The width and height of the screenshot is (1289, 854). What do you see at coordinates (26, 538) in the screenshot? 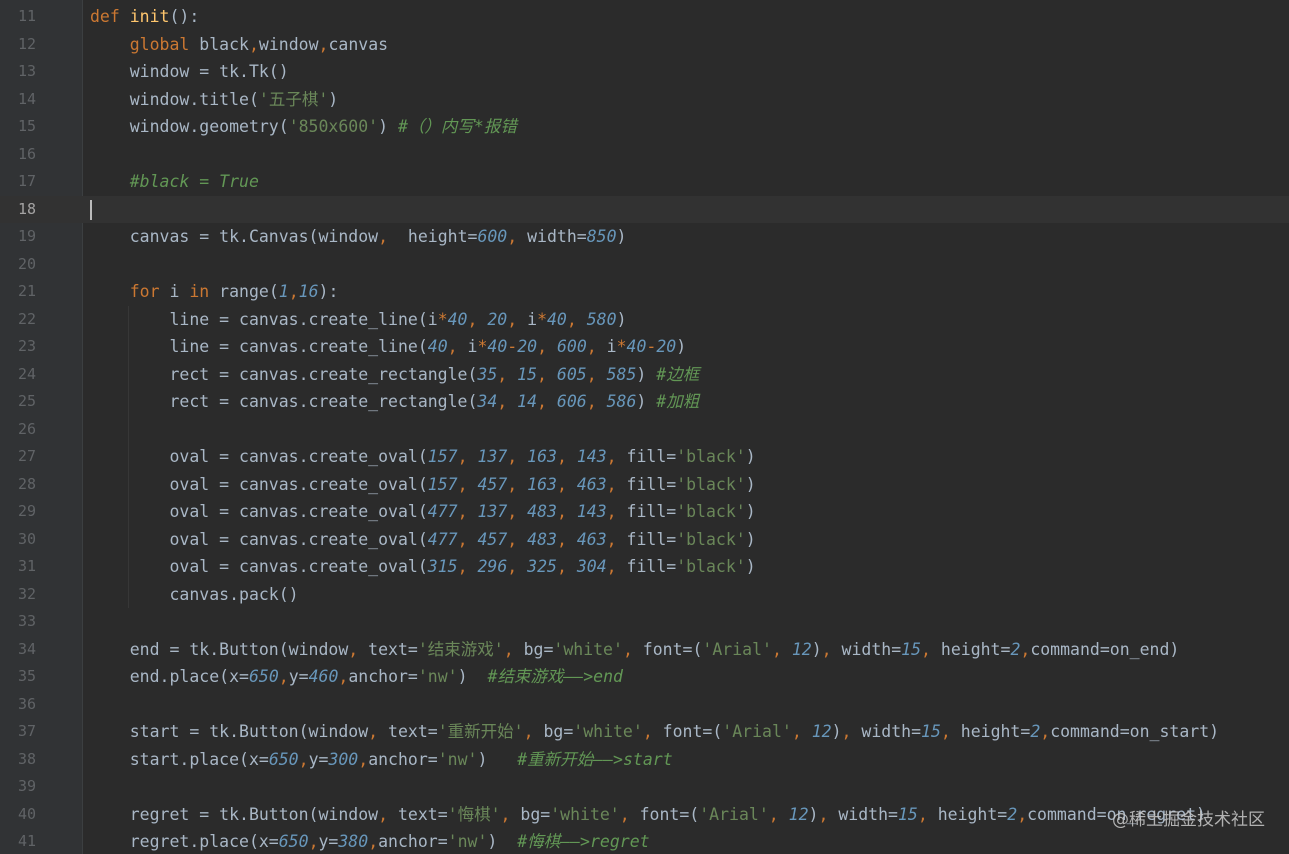
I see `line-number: 30` at bounding box center [26, 538].